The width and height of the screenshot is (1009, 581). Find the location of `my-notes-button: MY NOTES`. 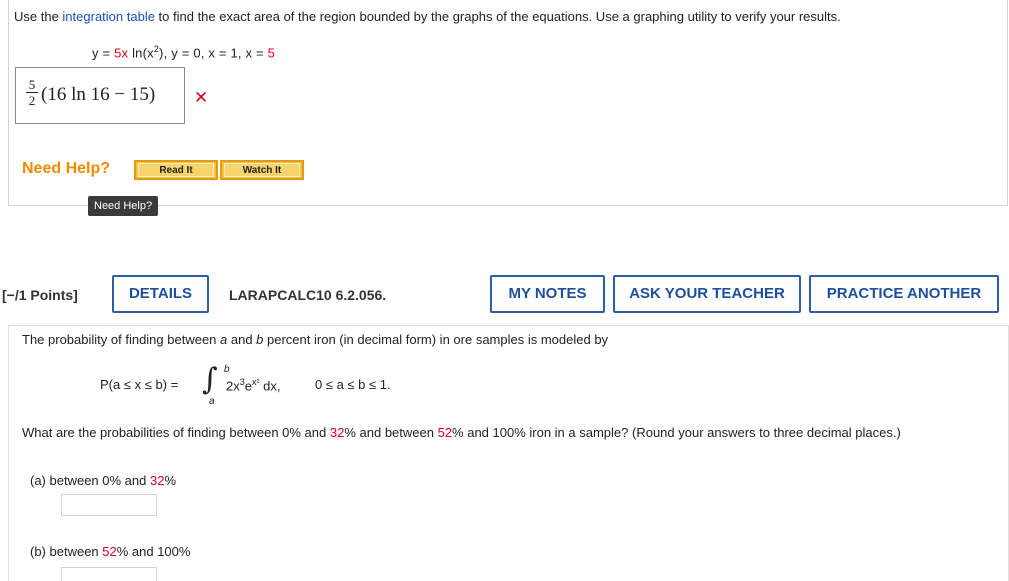

my-notes-button: MY NOTES is located at coordinates (547, 294).